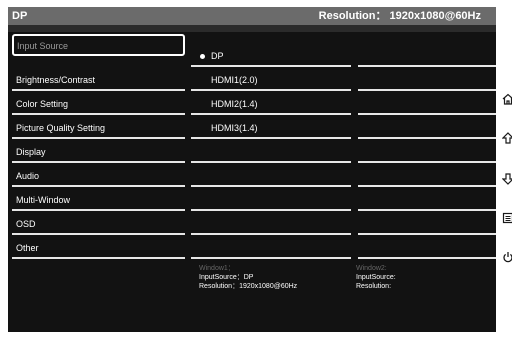 This screenshot has width=512, height=347. I want to click on option-hdmi3: HDMI3(1.4), so click(271, 128).